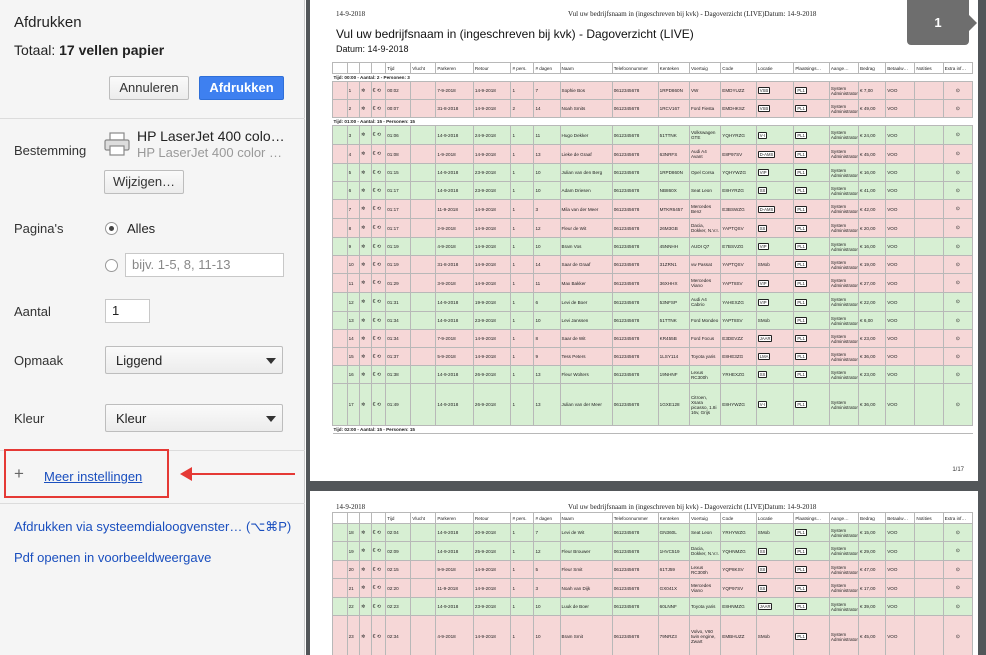 This screenshot has width=986, height=655. Describe the element at coordinates (929, 68) in the screenshot. I see `column-header: Notities` at that location.